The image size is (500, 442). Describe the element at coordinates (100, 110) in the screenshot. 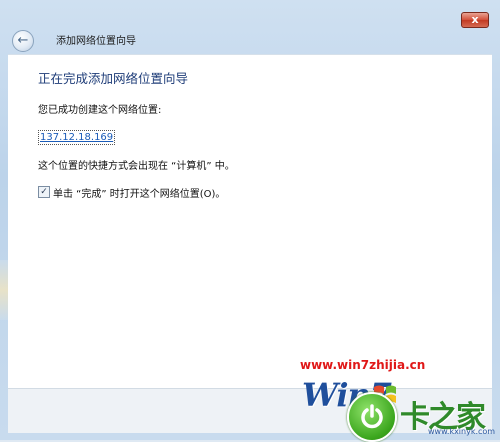

I see `success-message: 您已成功创建这个网络位置:` at that location.